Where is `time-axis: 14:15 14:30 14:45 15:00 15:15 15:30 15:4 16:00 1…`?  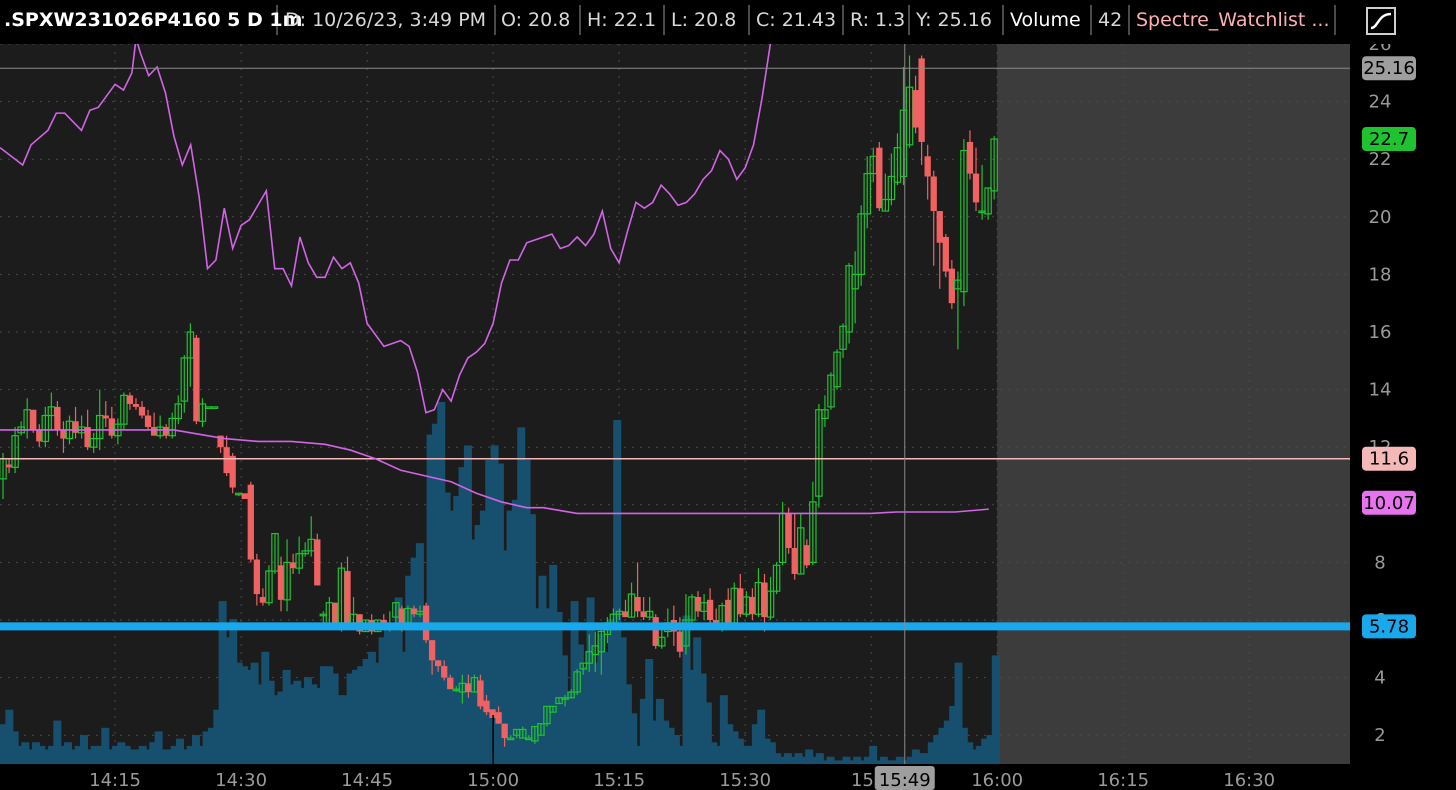 time-axis: 14:15 14:30 14:45 15:00 15:15 15:30 15:4 16:00 1… is located at coordinates (675, 777).